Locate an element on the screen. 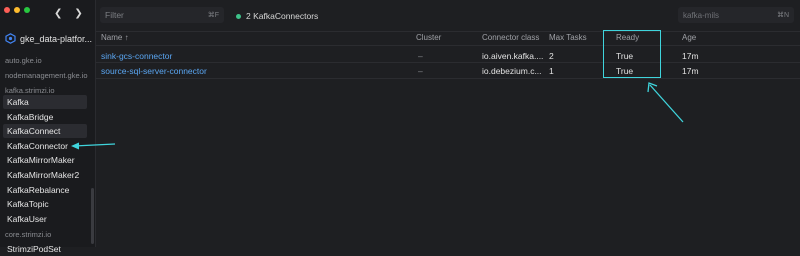 This screenshot has width=800, height=256. header-divider is located at coordinates (448, 45).